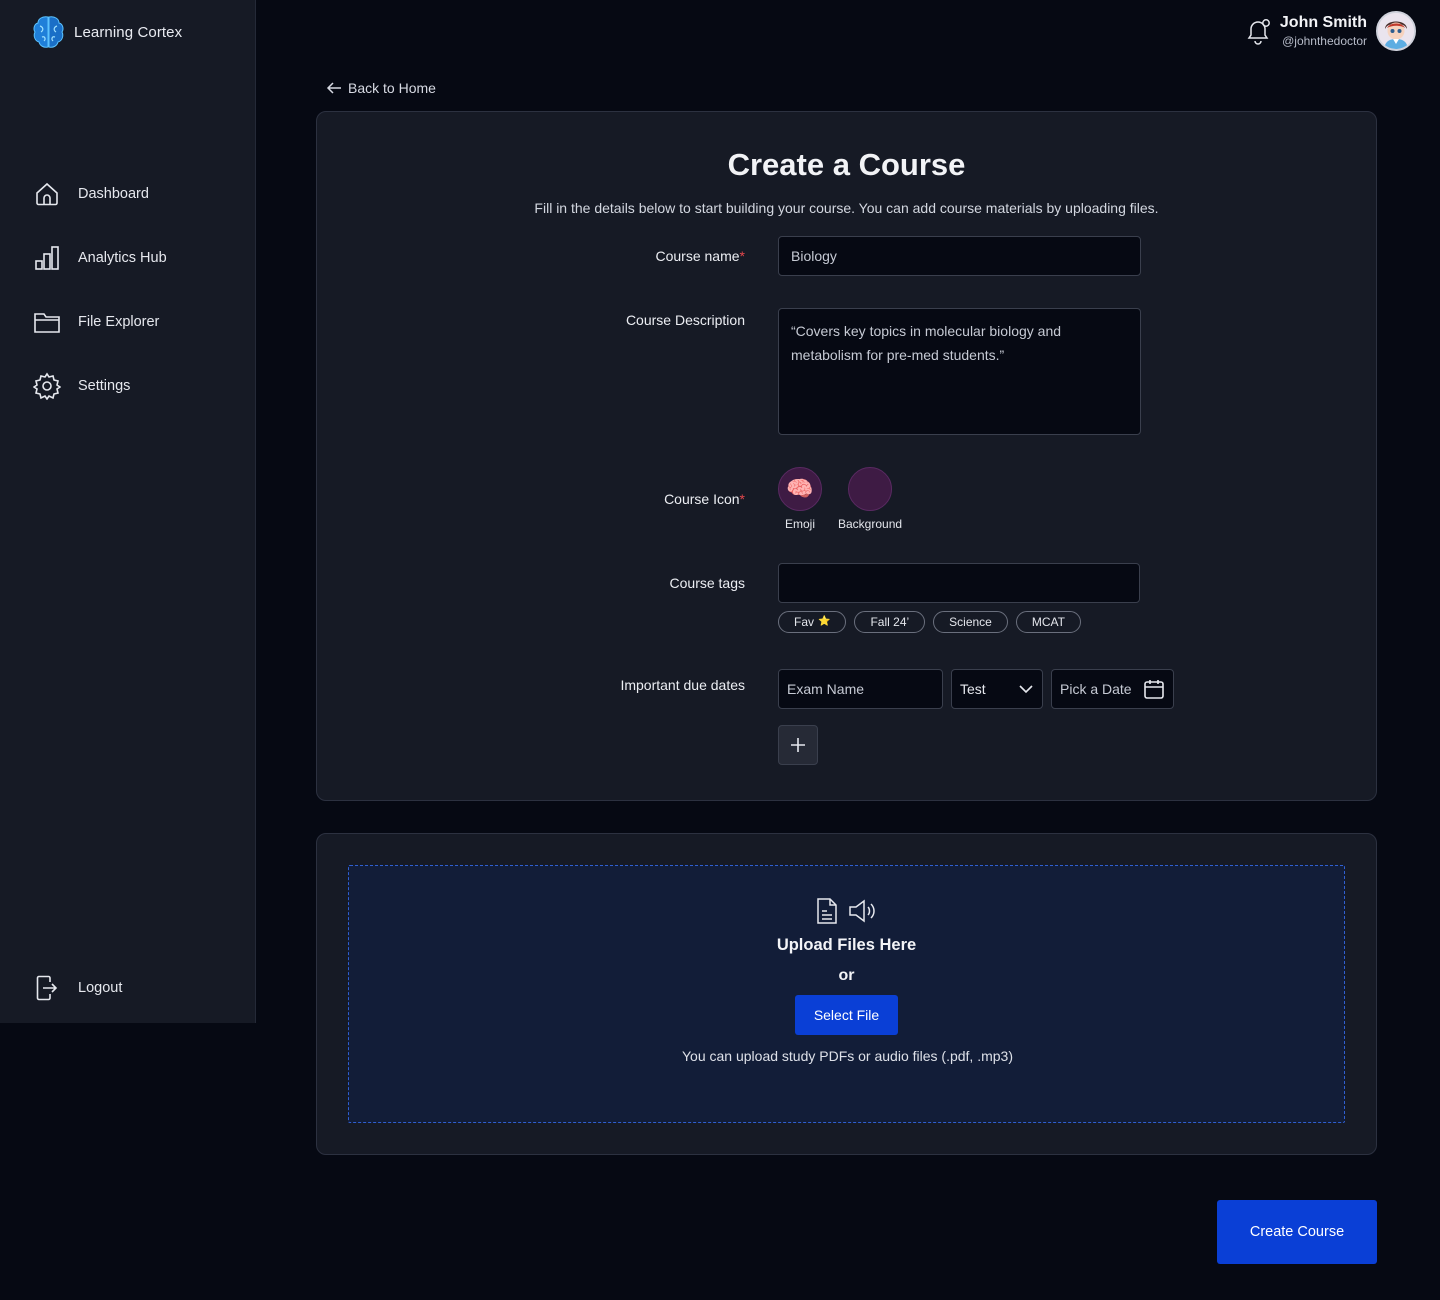 This screenshot has width=1440, height=1300. What do you see at coordinates (1258, 31) in the screenshot?
I see `bell-icon` at bounding box center [1258, 31].